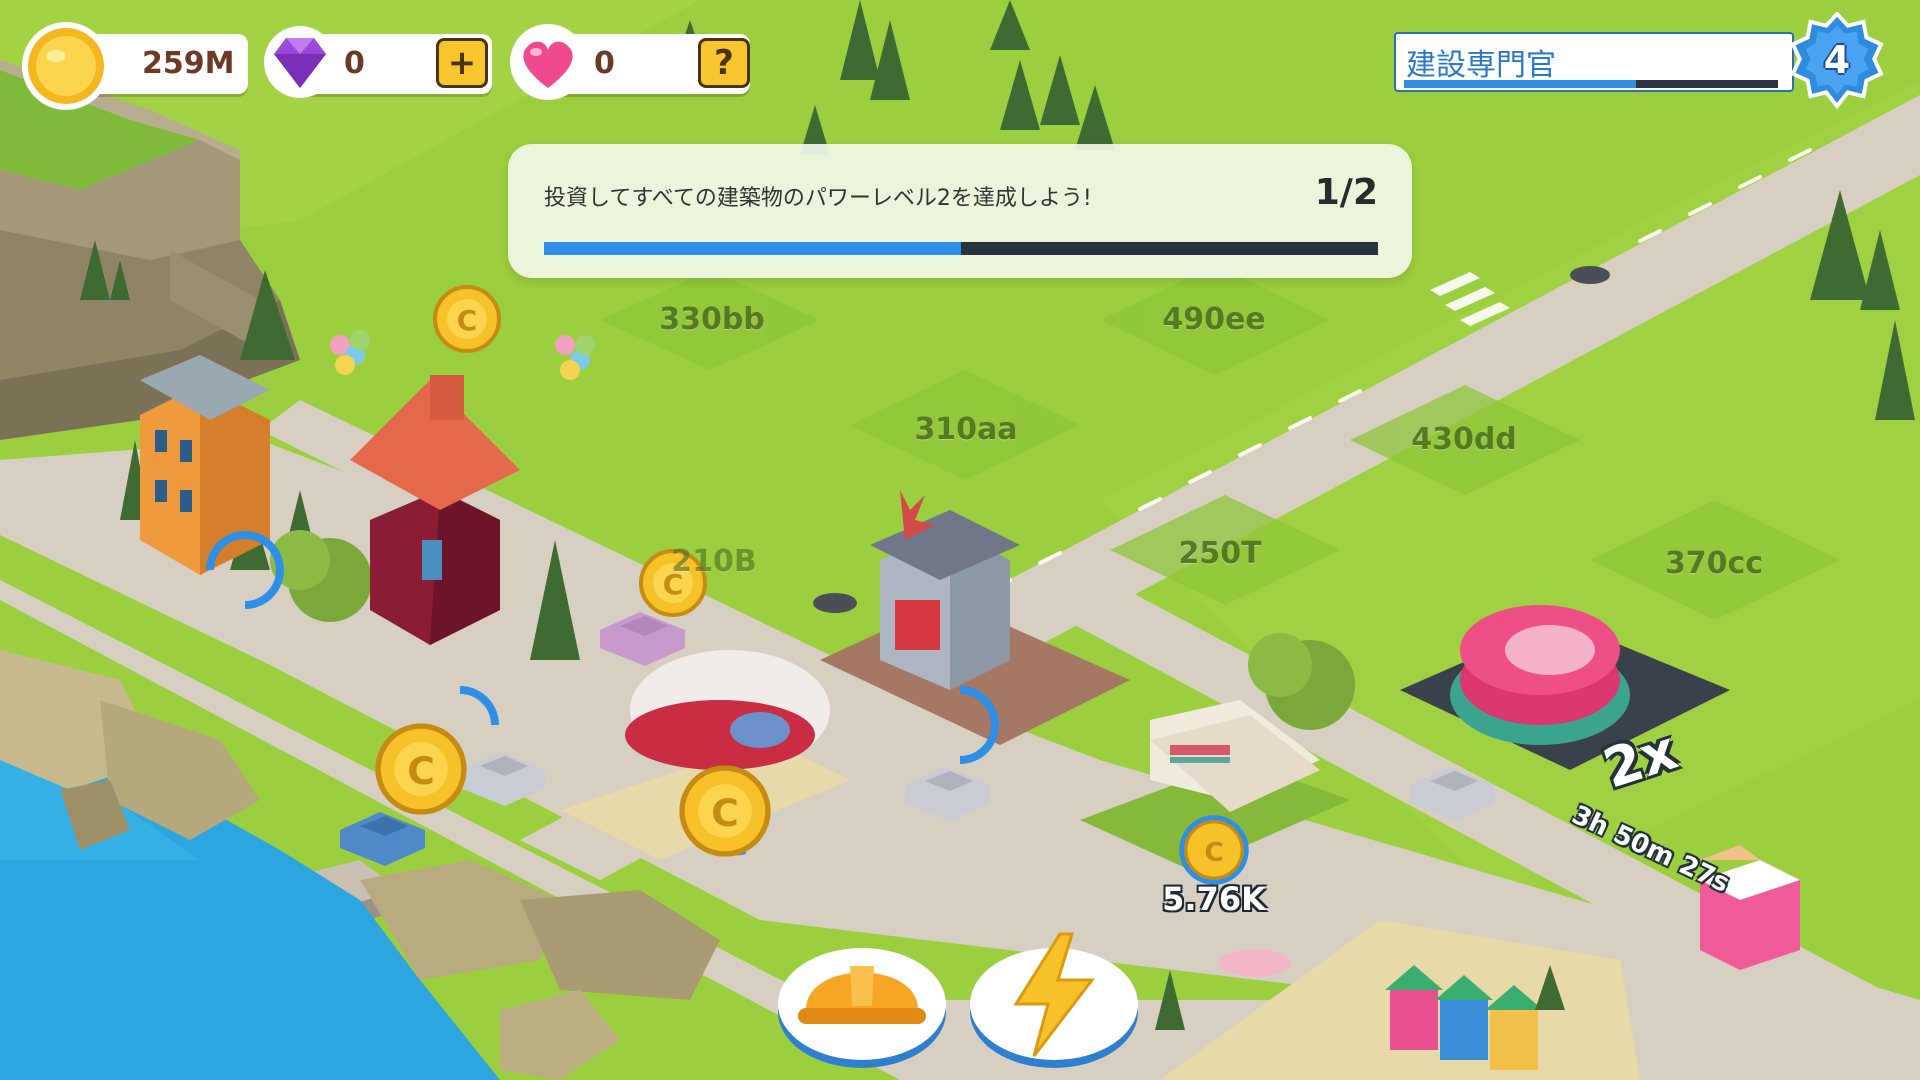  What do you see at coordinates (300, 62) in the screenshot?
I see `gem-icon` at bounding box center [300, 62].